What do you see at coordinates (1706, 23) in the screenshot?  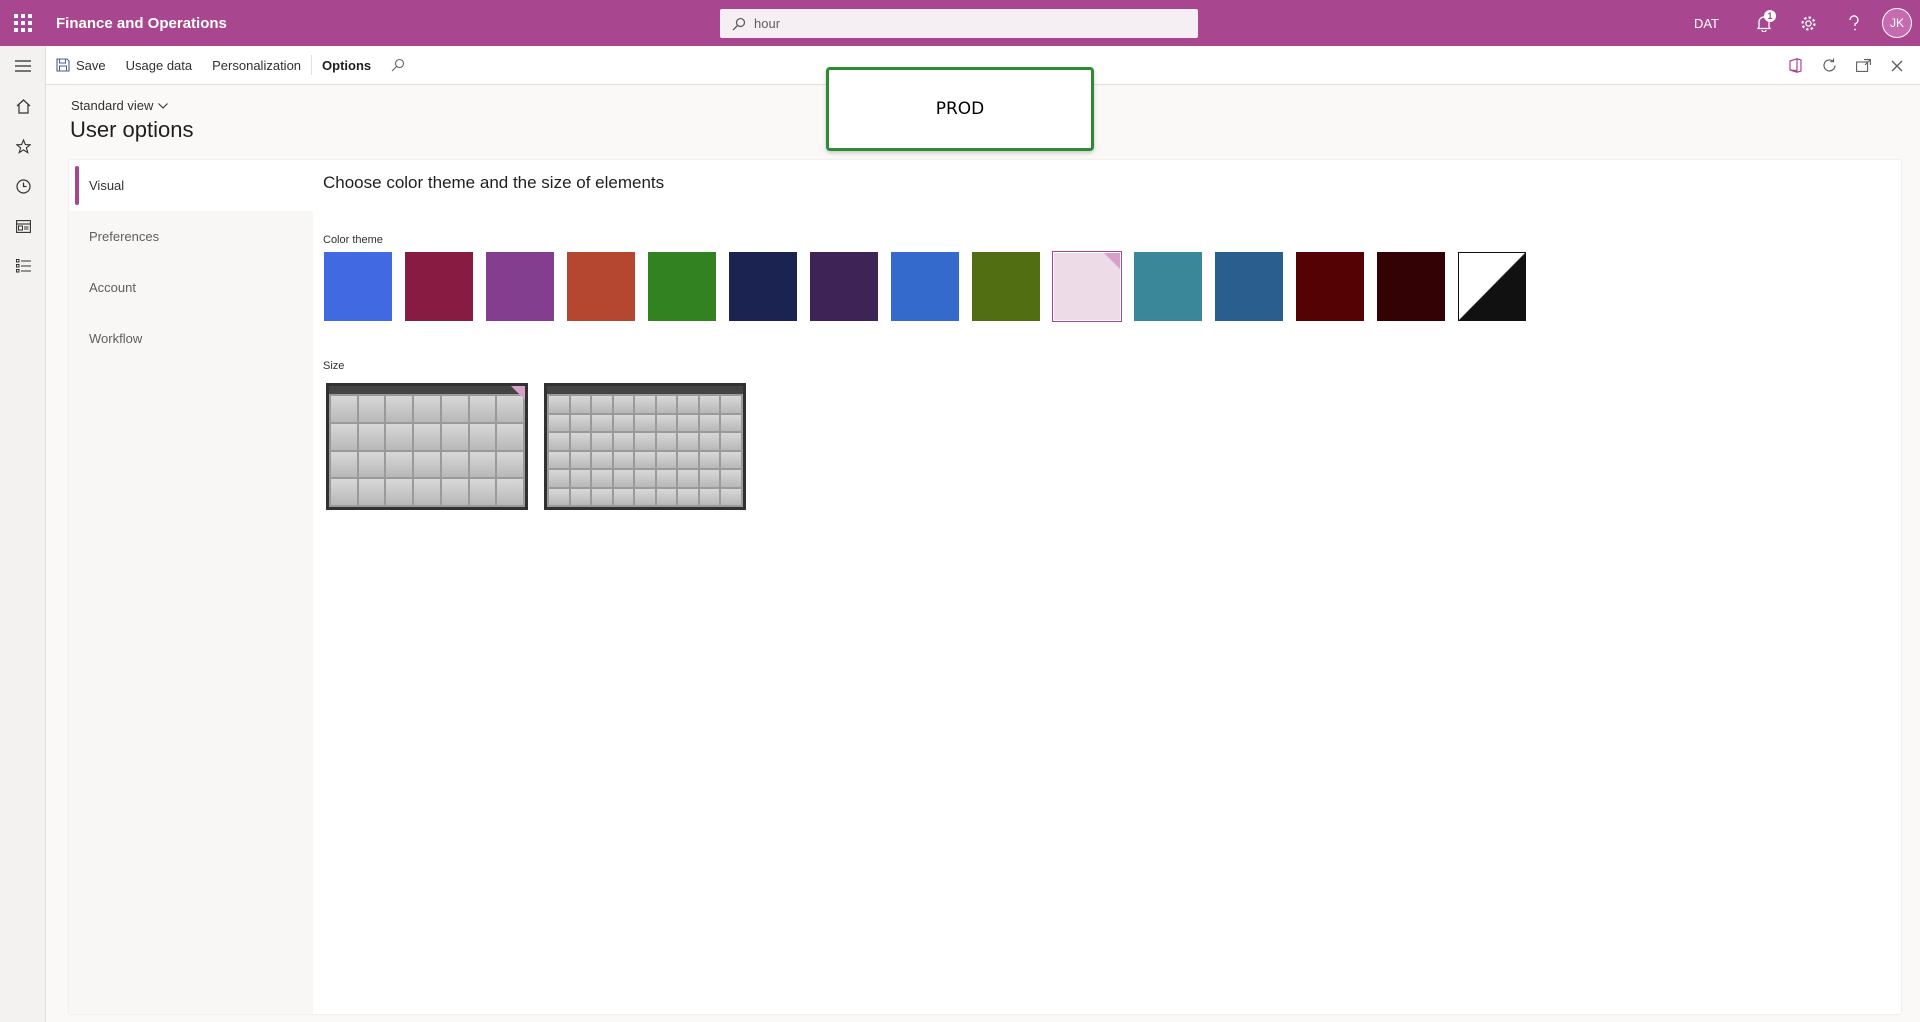 I see `company-picker: DAT` at bounding box center [1706, 23].